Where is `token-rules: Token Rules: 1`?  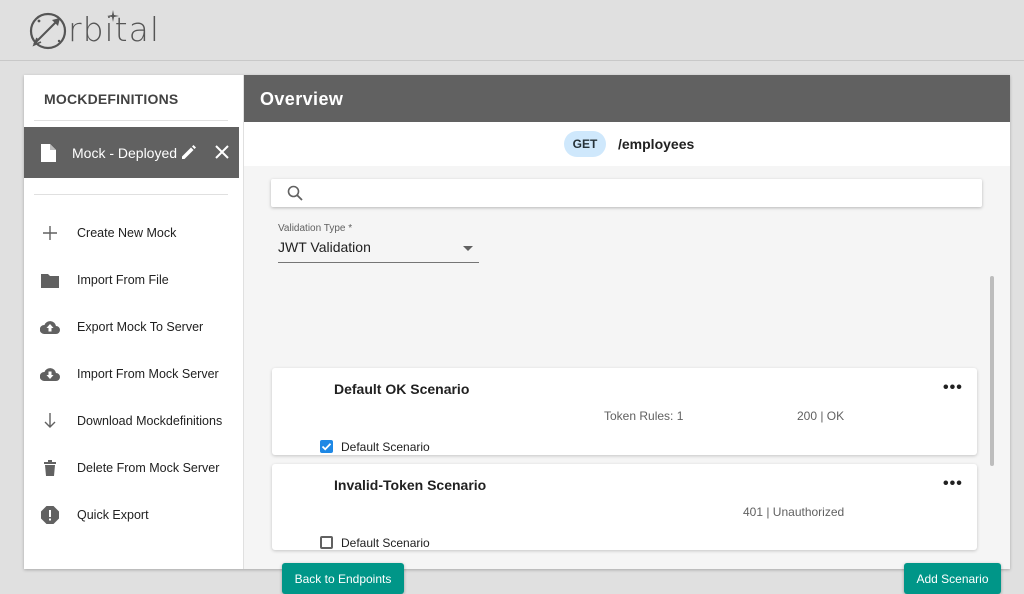
token-rules: Token Rules: 1 is located at coordinates (644, 416).